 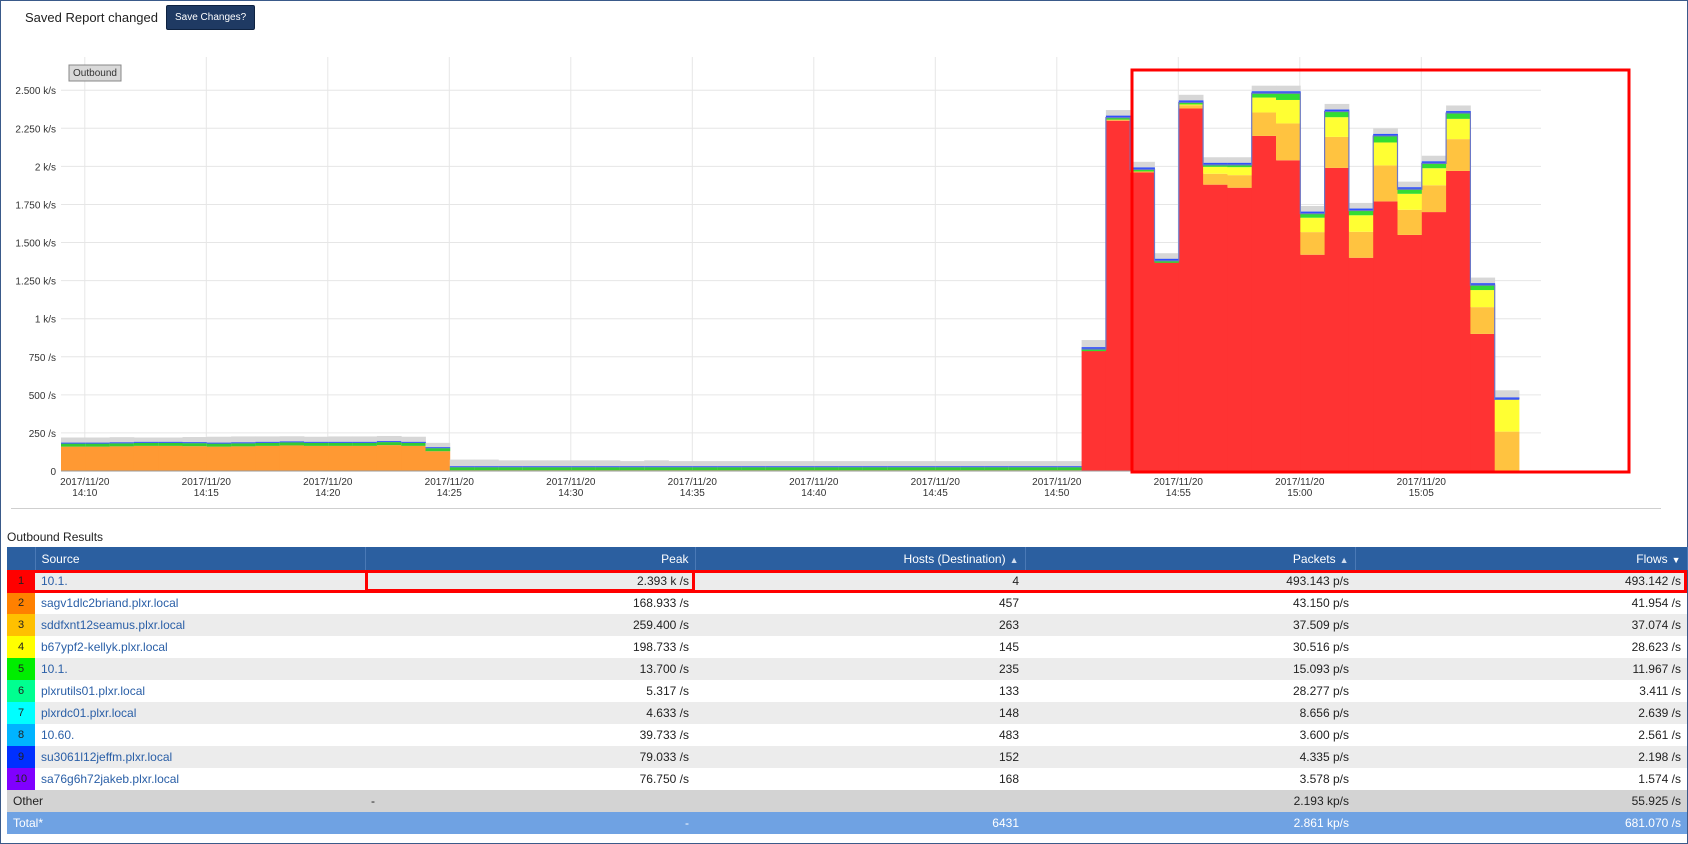 I want to click on table-row: 8 10.60. 39.733 /s 483 3.600 p/s 2.561 /s, so click(x=847, y=735).